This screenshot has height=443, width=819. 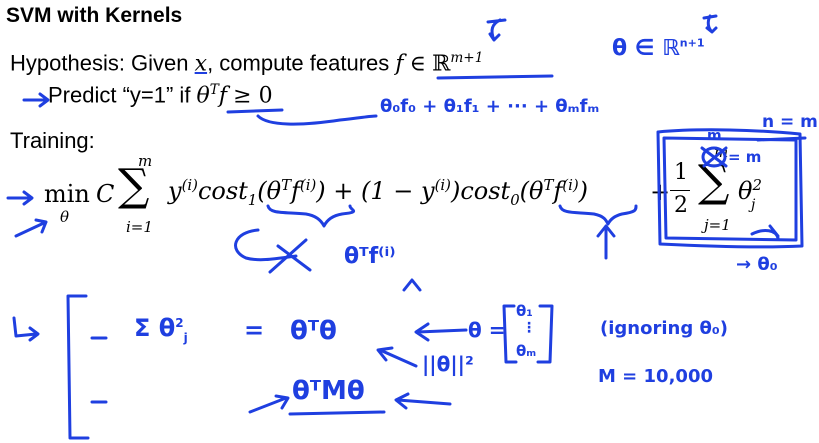 I want to click on underline-features, so click(x=495, y=77).